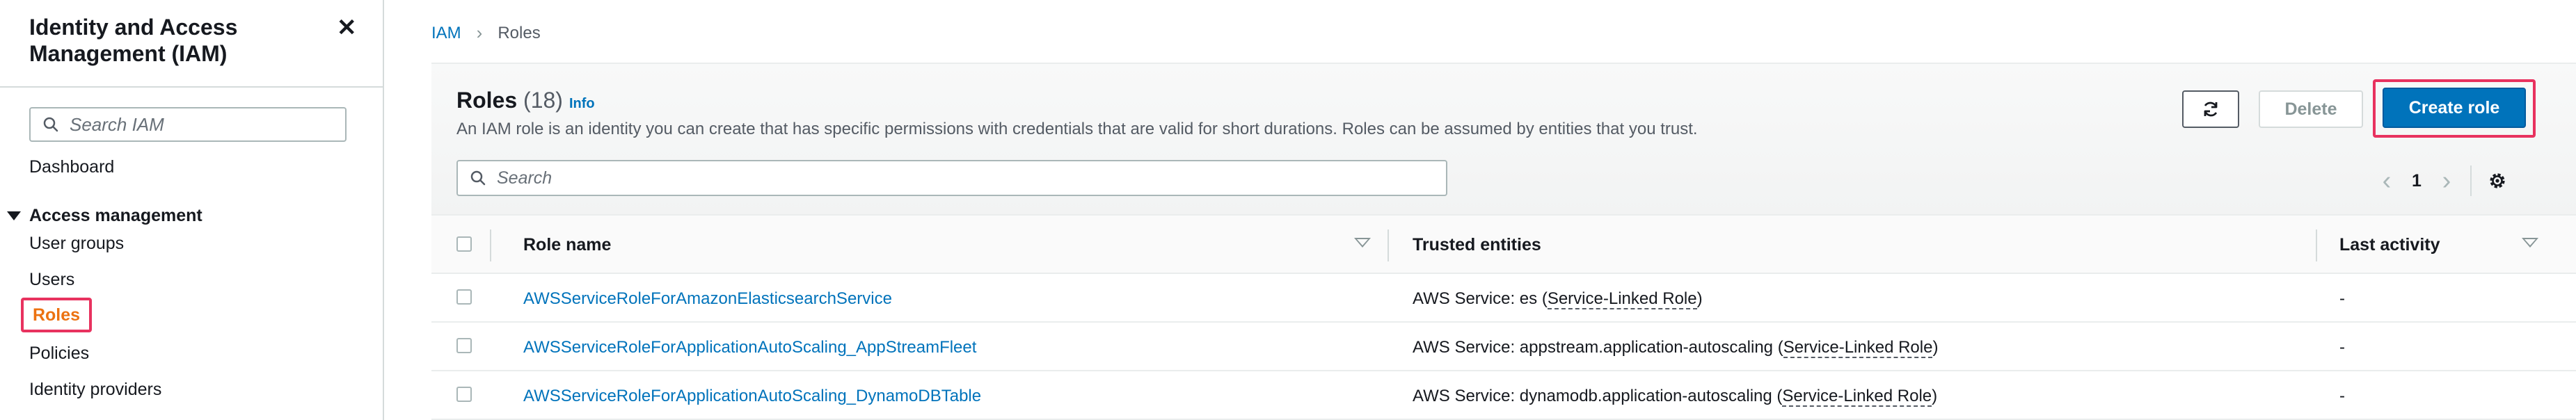 The height and width of the screenshot is (420, 2576). Describe the element at coordinates (2471, 180) in the screenshot. I see `pagination-divider` at that location.